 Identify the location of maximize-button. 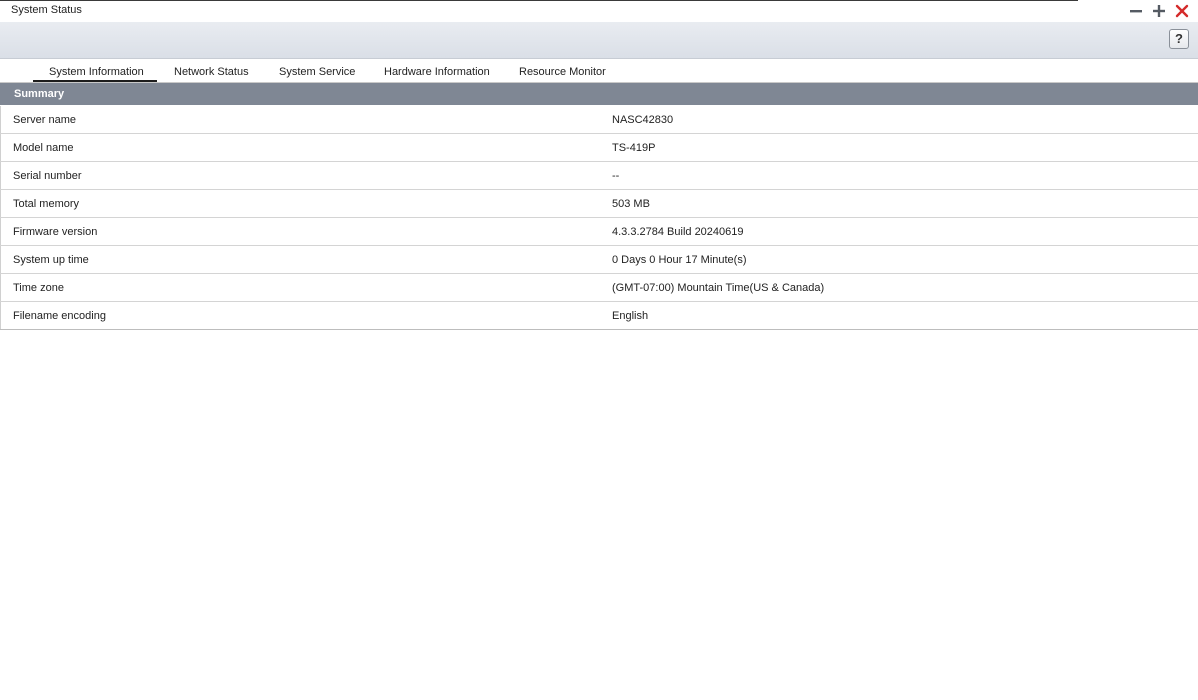
(1159, 11).